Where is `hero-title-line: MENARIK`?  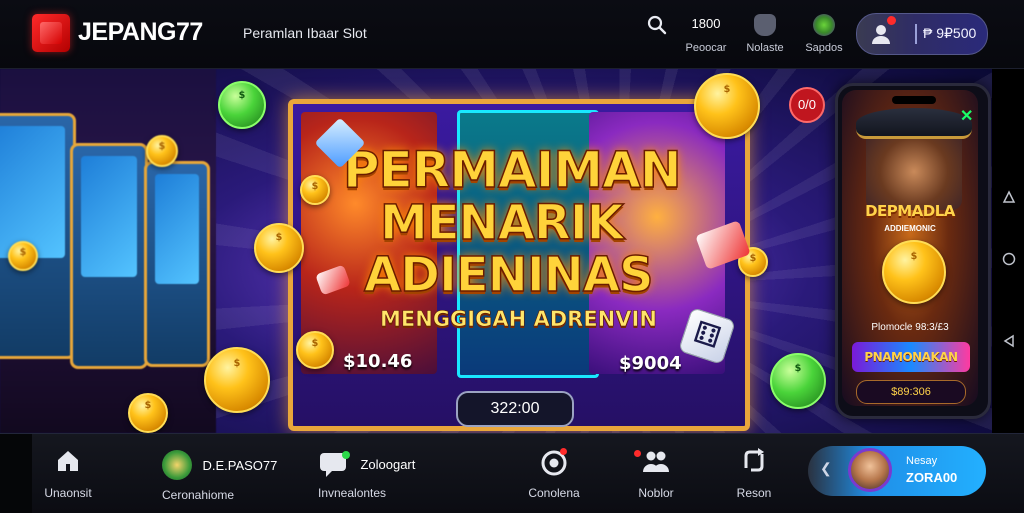
hero-title-line: MENARIK is located at coordinates (501, 223).